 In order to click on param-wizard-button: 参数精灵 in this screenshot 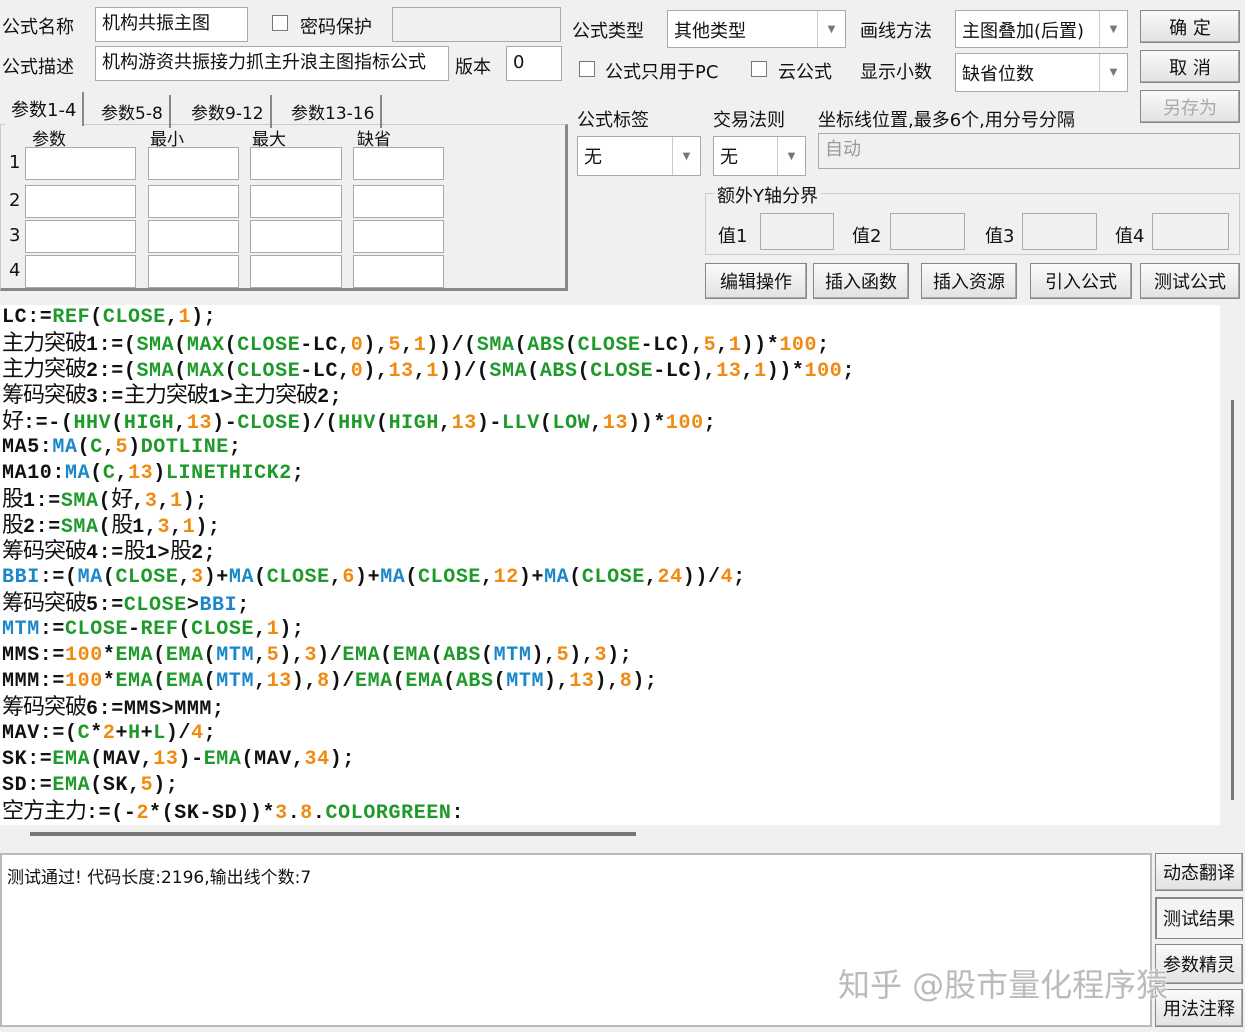, I will do `click(1199, 964)`.